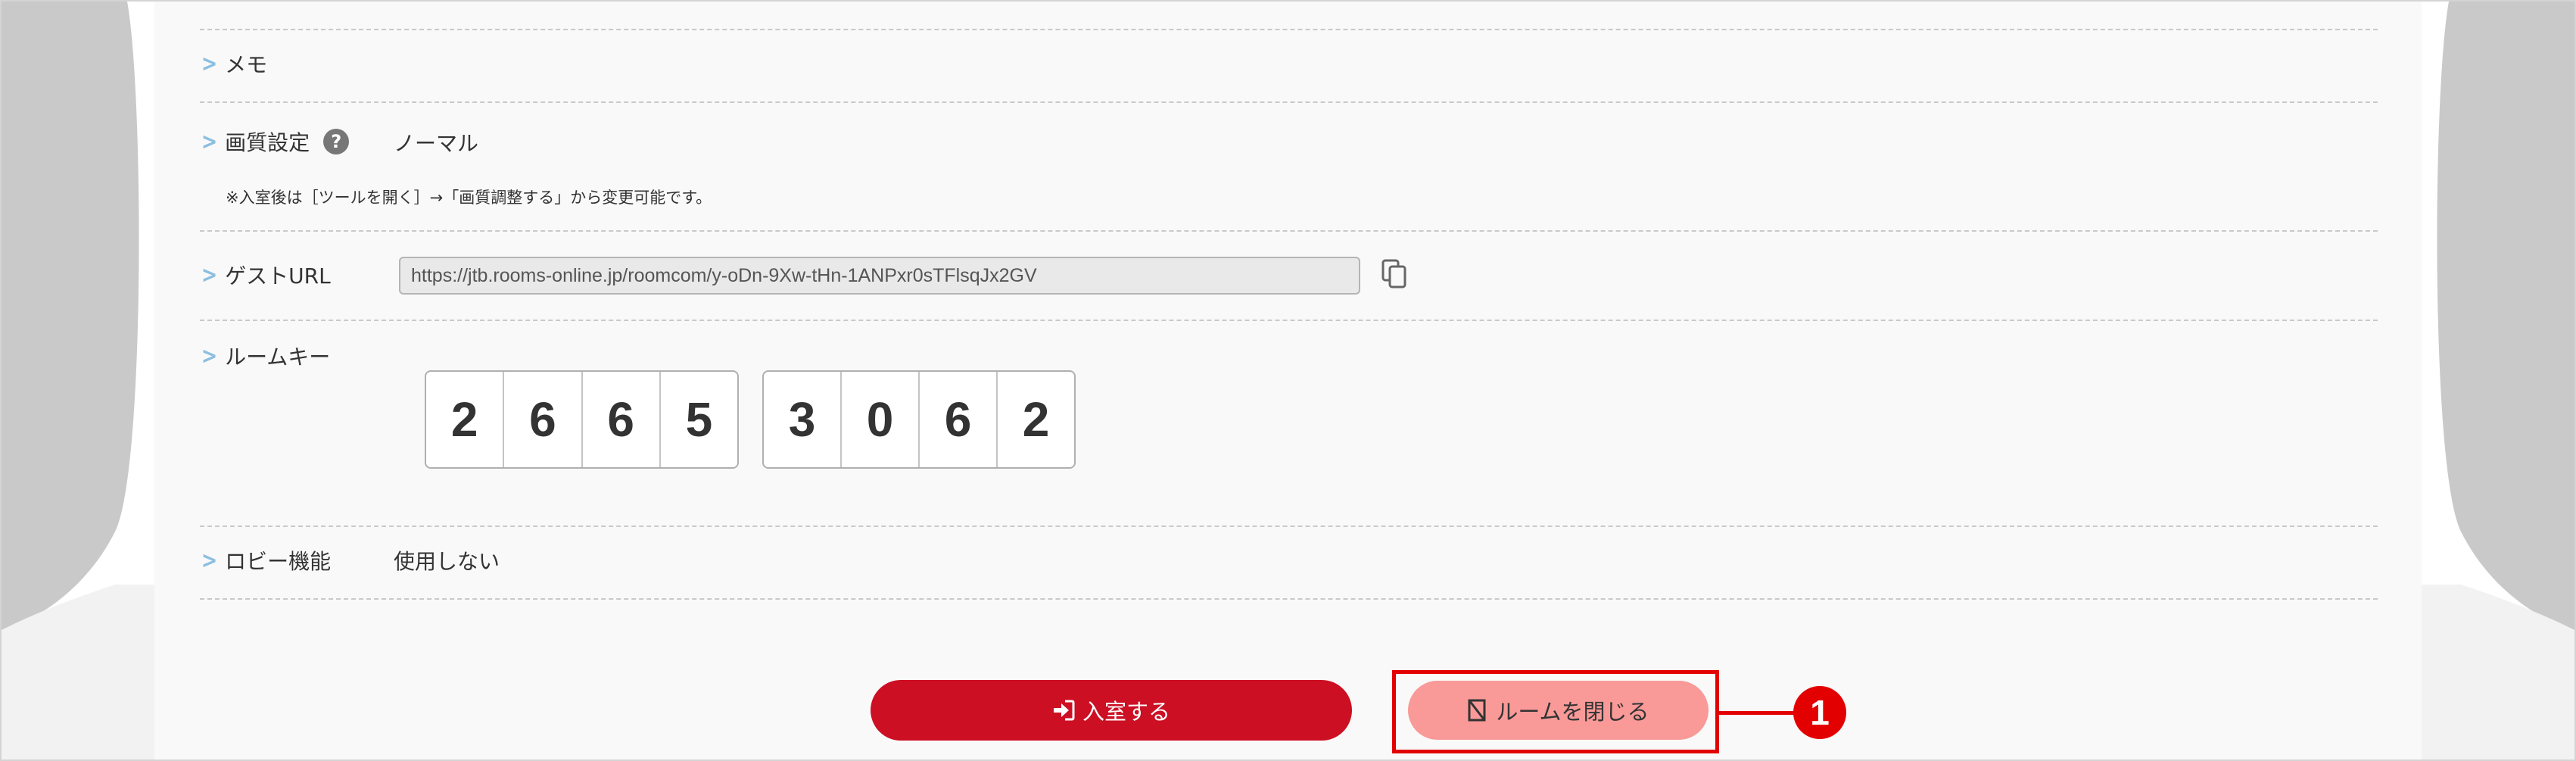 This screenshot has height=761, width=2576. I want to click on room-key-group-1: 2 6 6 5, so click(582, 419).